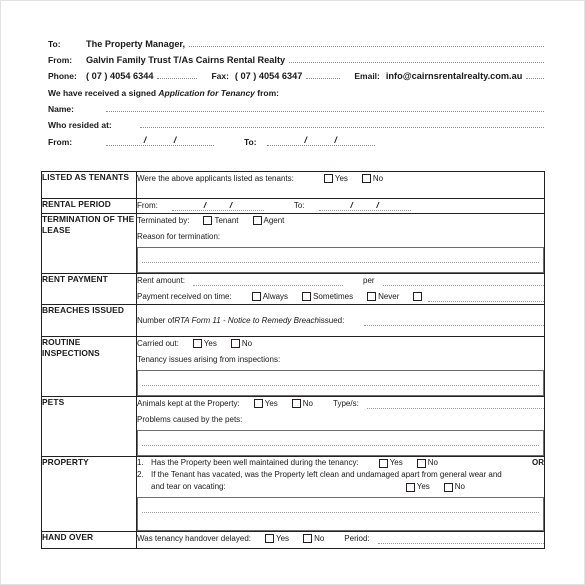 The height and width of the screenshot is (585, 585). What do you see at coordinates (231, 205) in the screenshot?
I see `rental-from-slash-2: /` at bounding box center [231, 205].